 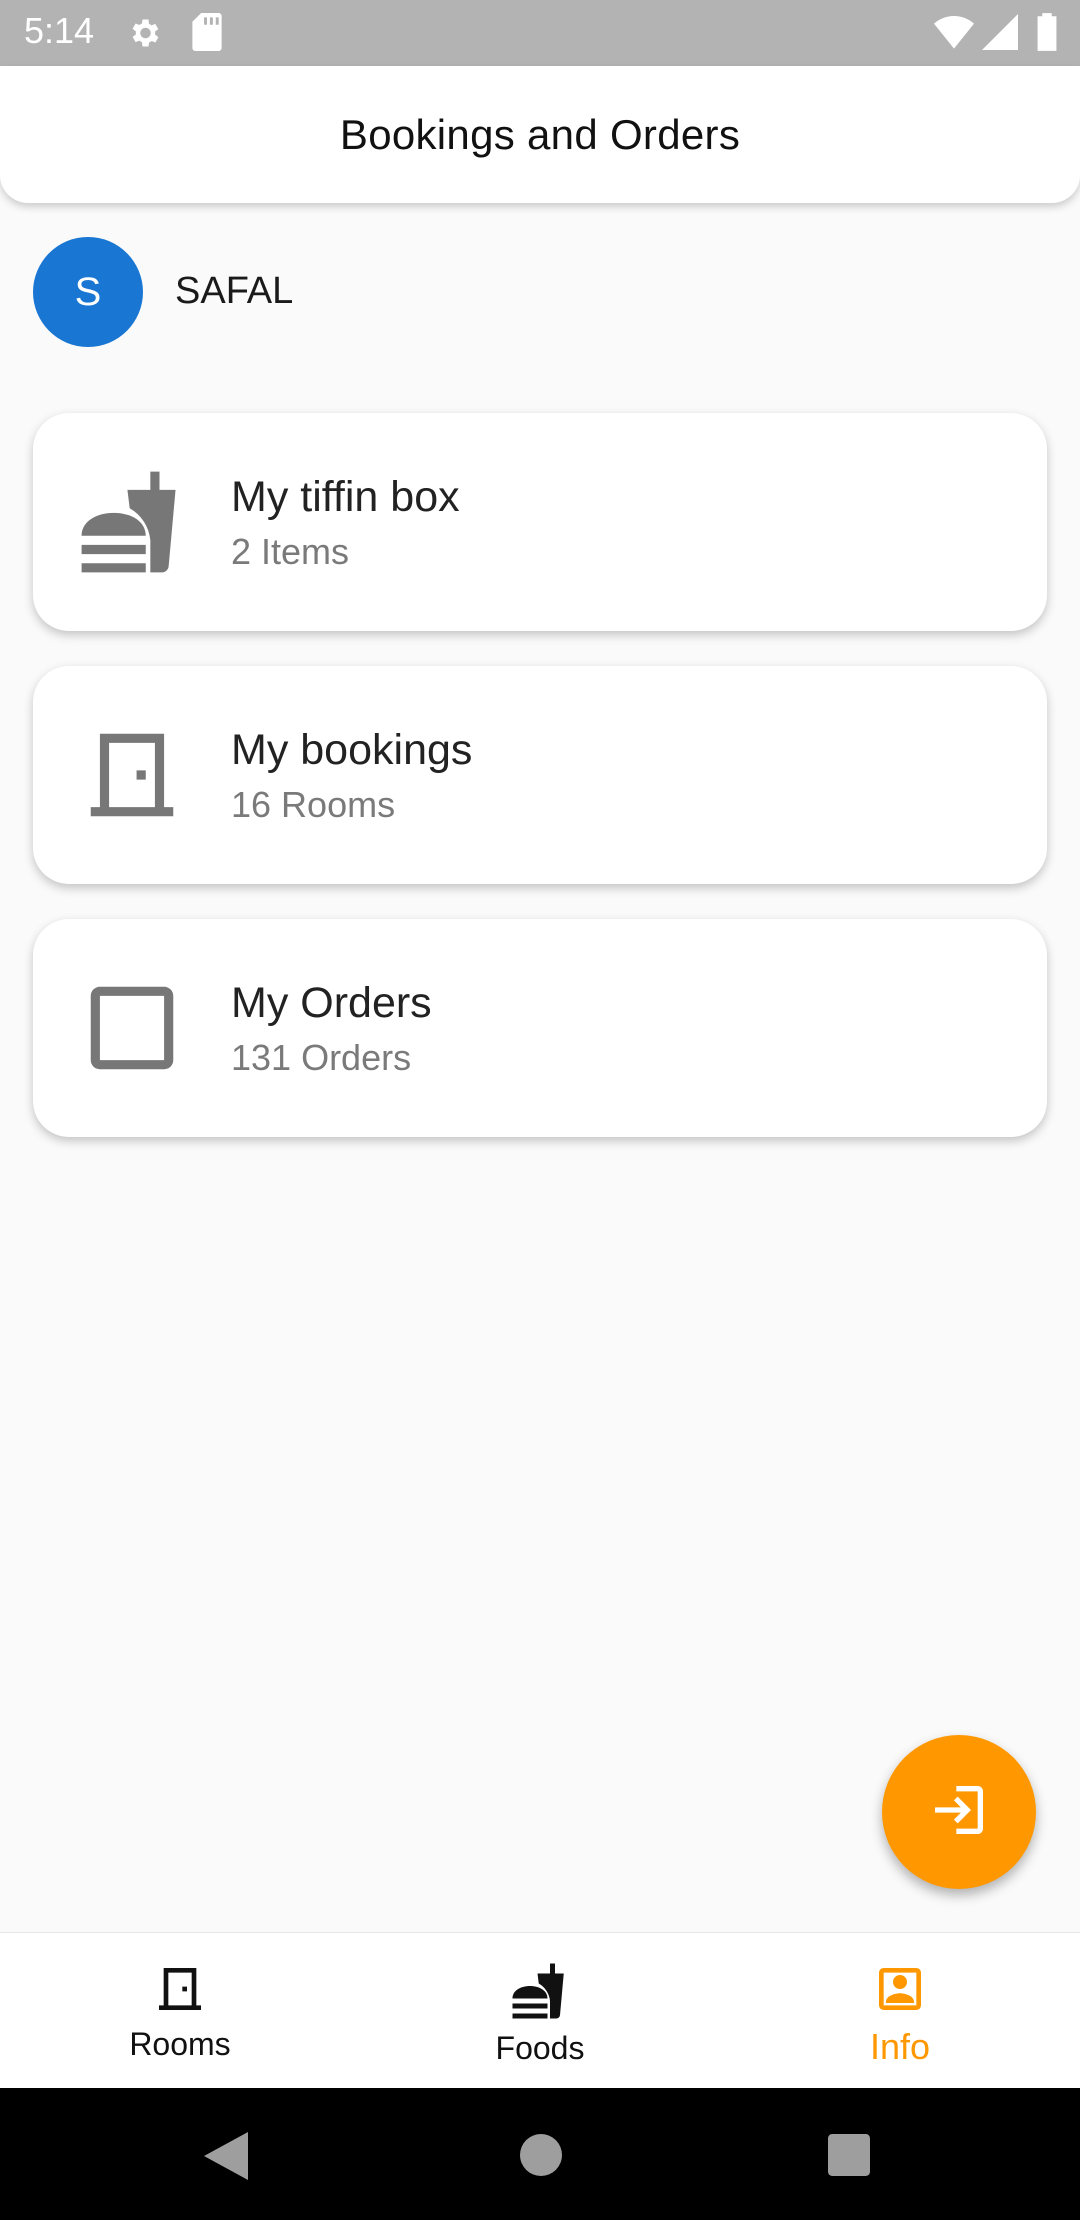 What do you see at coordinates (954, 34) in the screenshot?
I see `wifi-icon` at bounding box center [954, 34].